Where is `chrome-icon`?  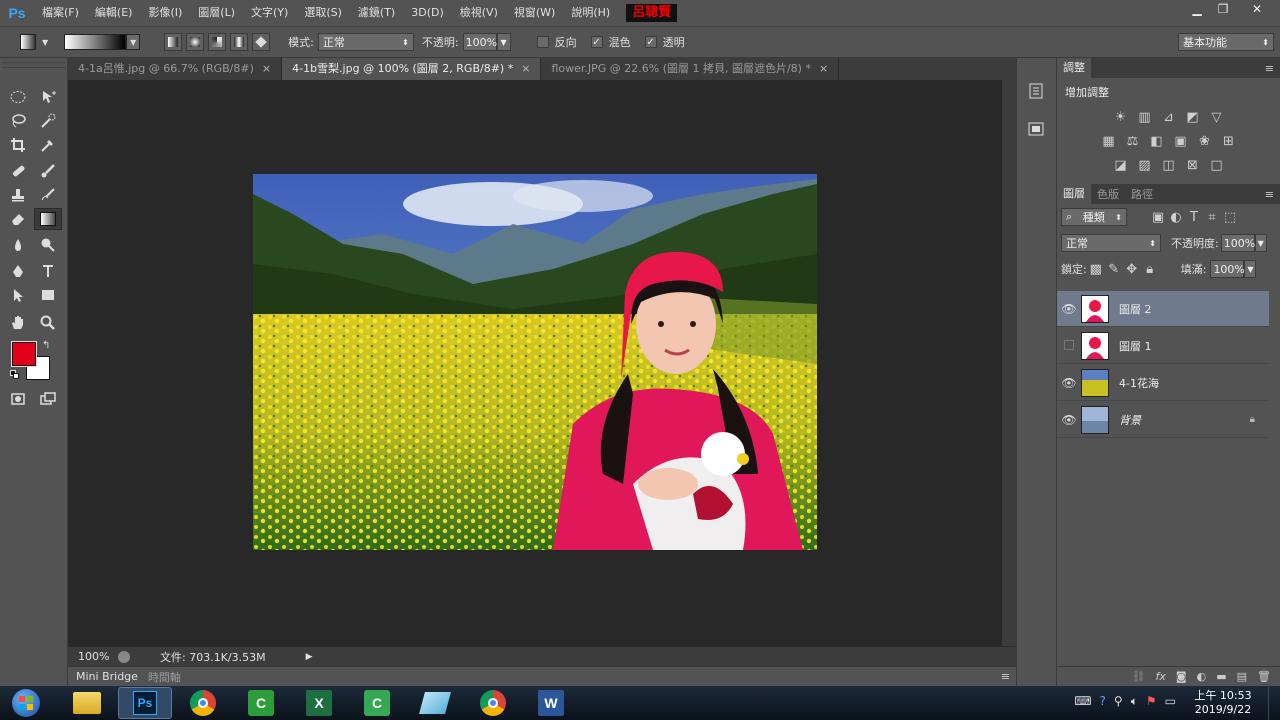 chrome-icon is located at coordinates (203, 703).